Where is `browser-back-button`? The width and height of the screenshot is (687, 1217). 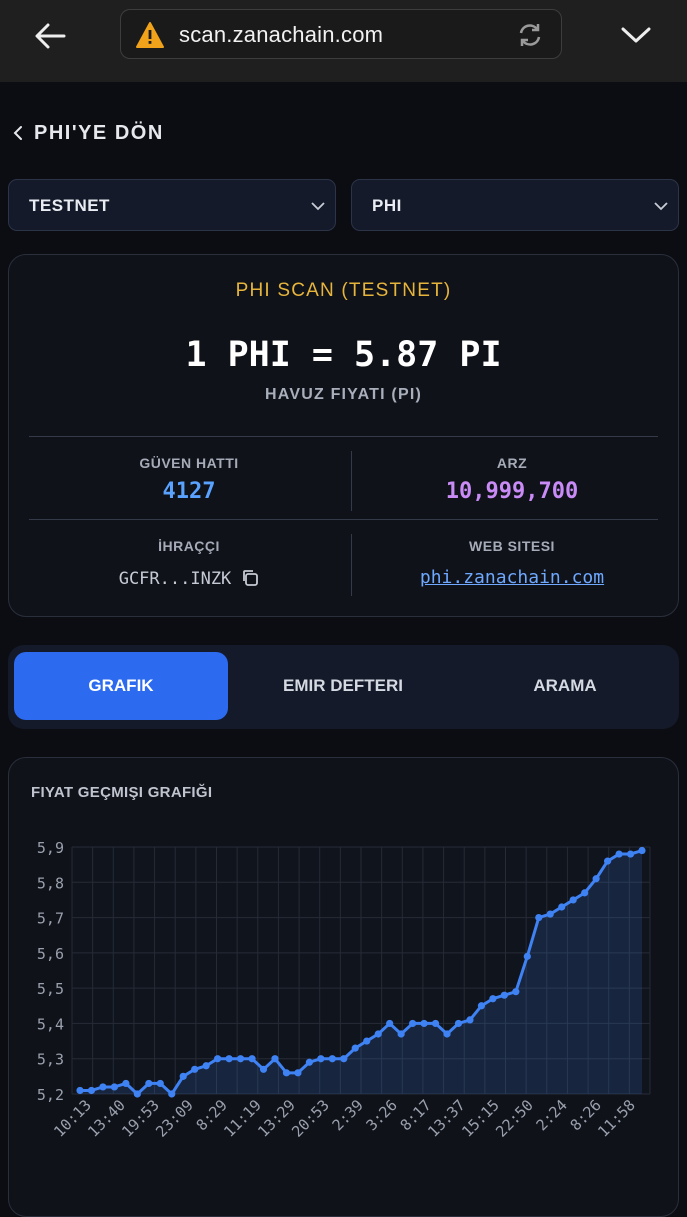
browser-back-button is located at coordinates (50, 36).